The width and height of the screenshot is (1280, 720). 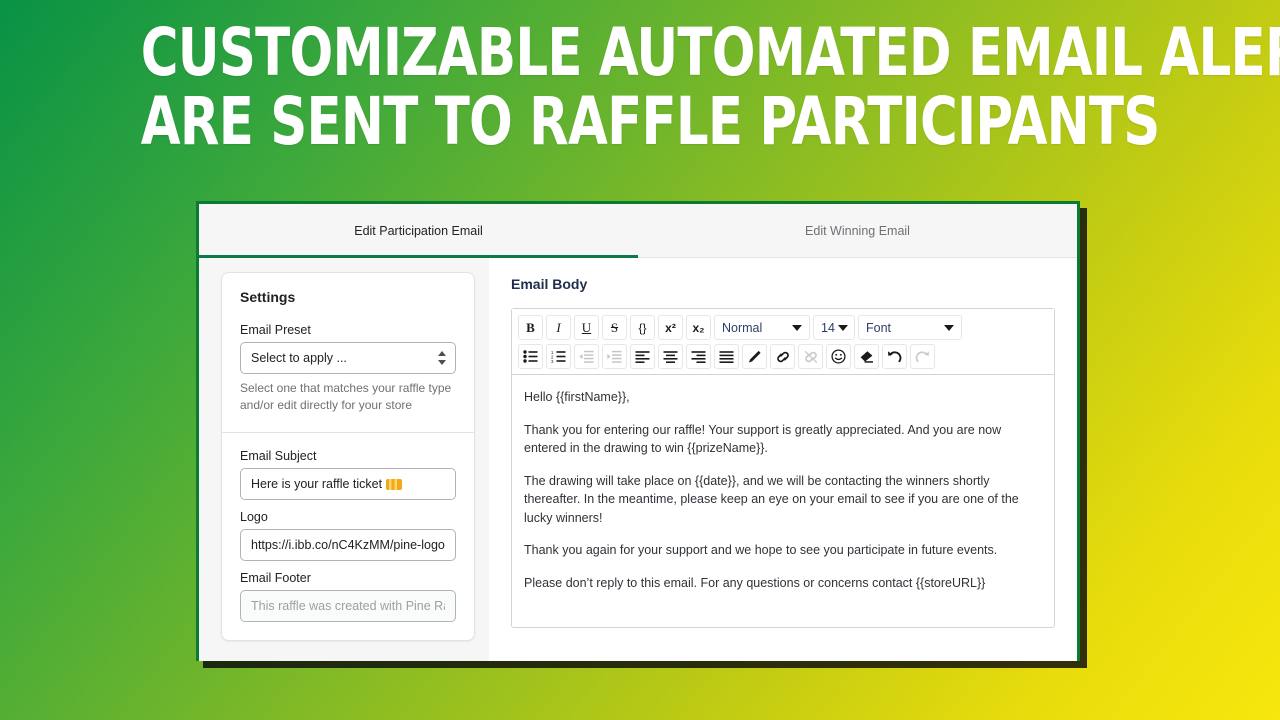 I want to click on strikethrough-button: S, so click(x=614, y=327).